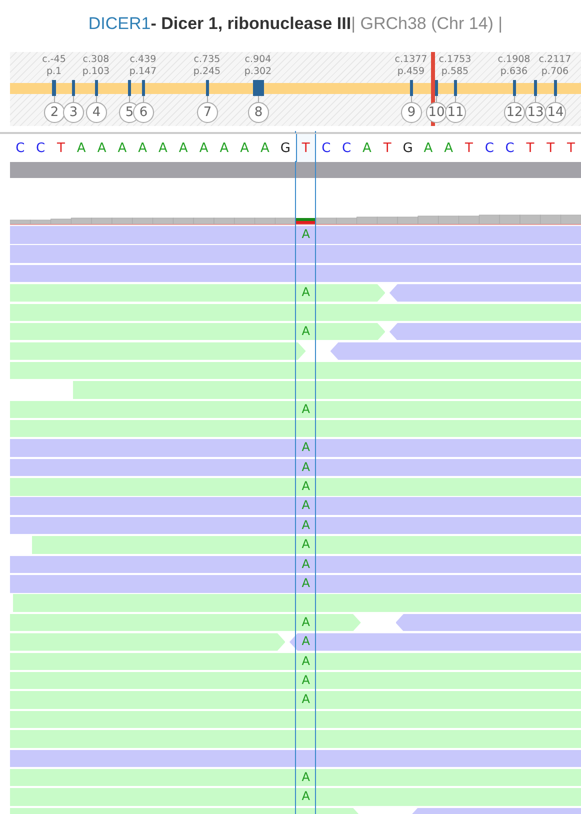 The image size is (581, 814). I want to click on cdna-position-label: c.308, so click(96, 59).